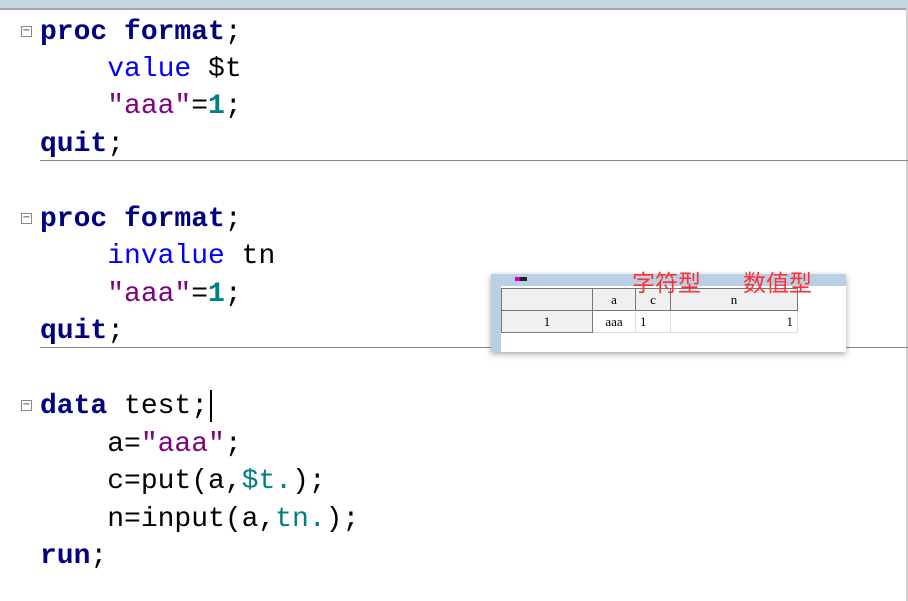  I want to click on cell-c: 1, so click(653, 321).